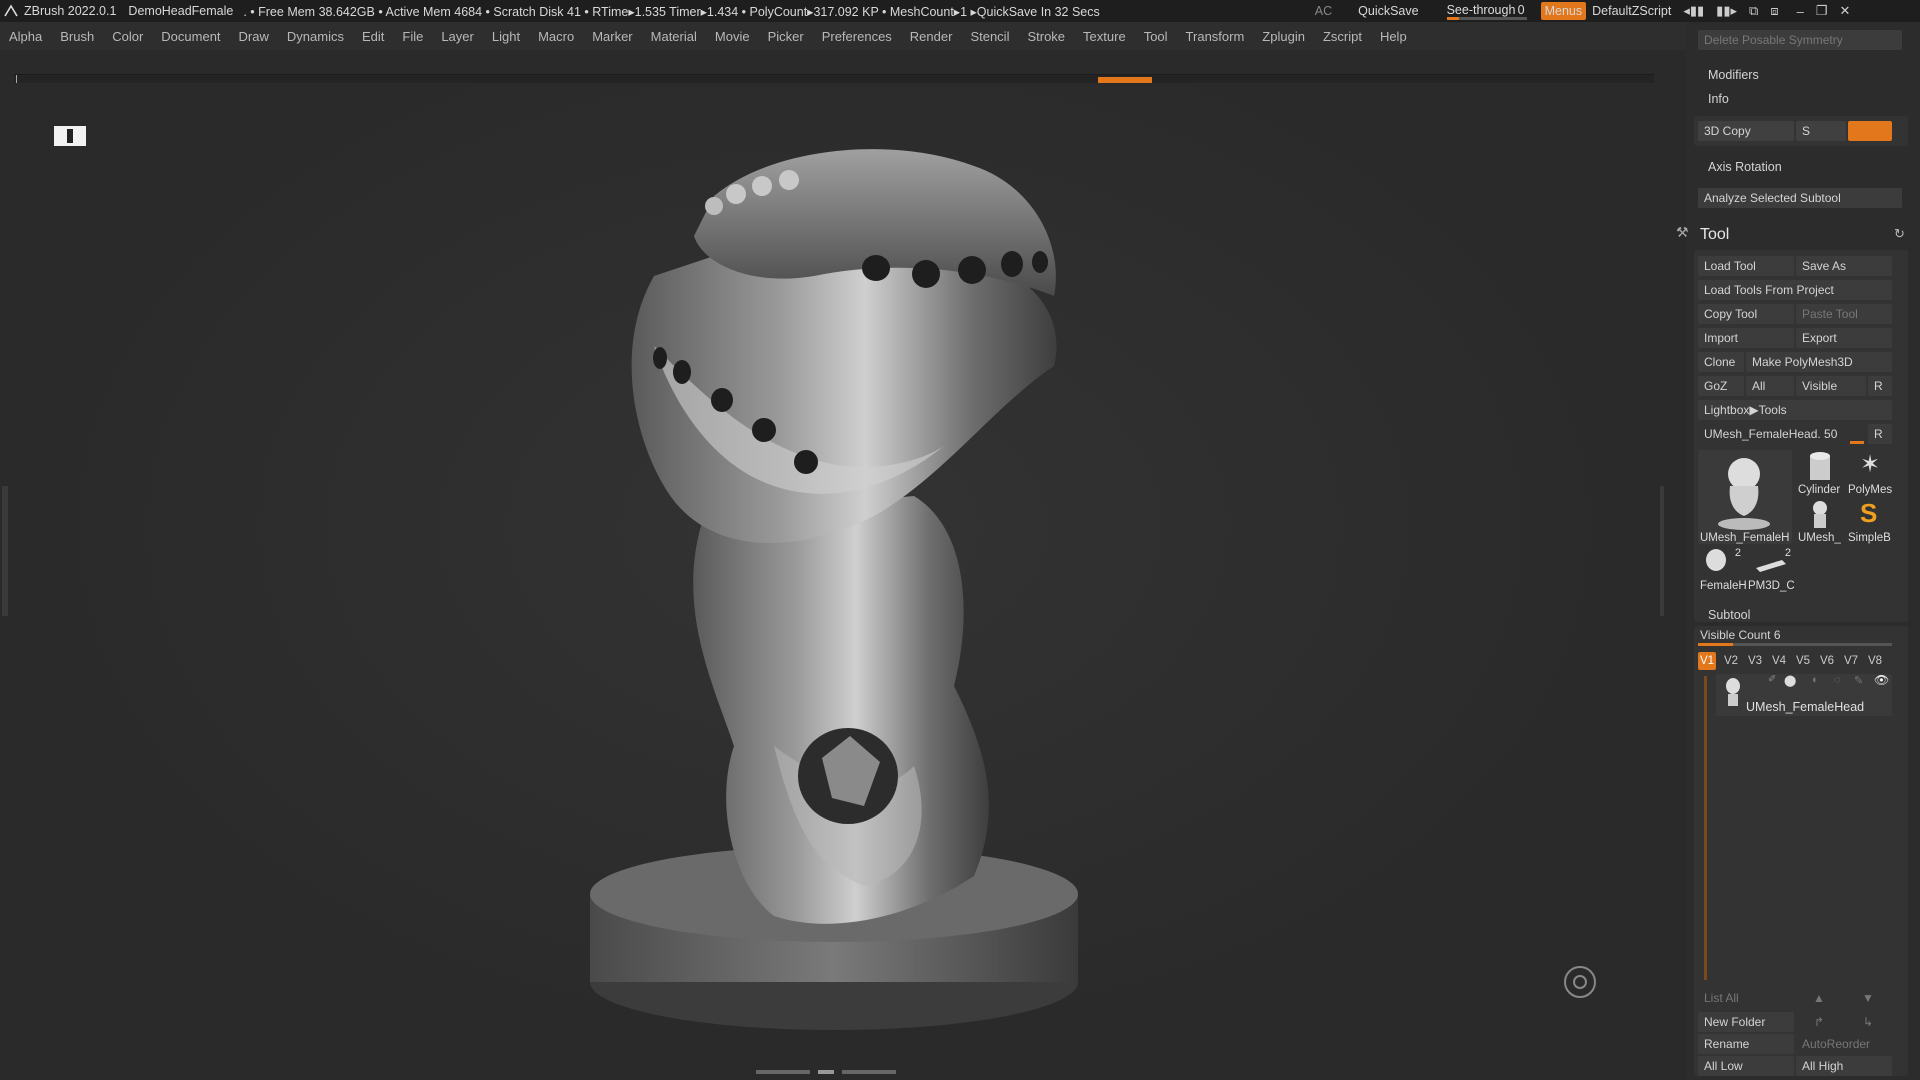 The image size is (1920, 1080). Describe the element at coordinates (1563, 11) in the screenshot. I see `menus-toggle: Menus` at that location.